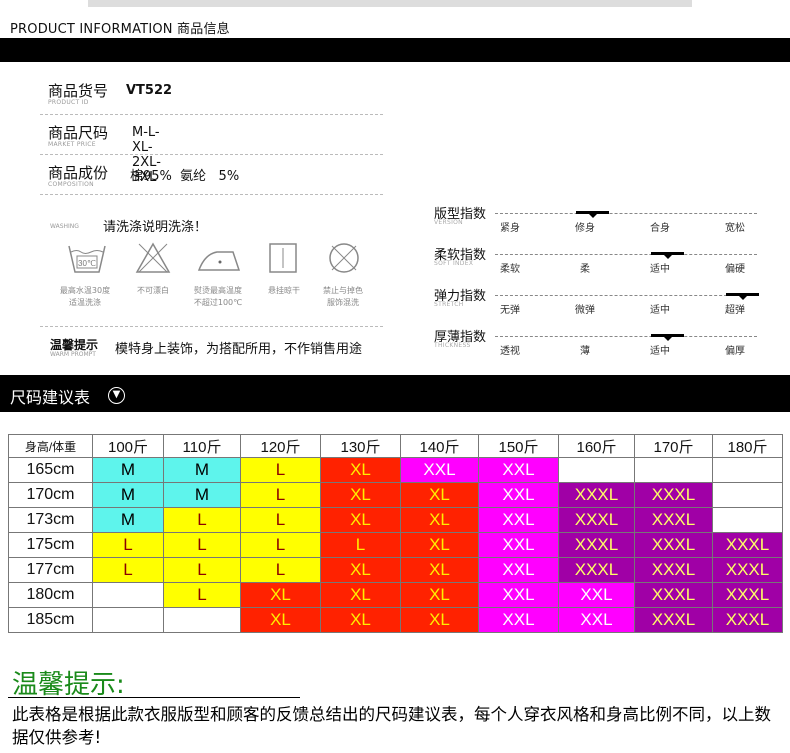 The image size is (790, 753). What do you see at coordinates (360, 446) in the screenshot?
I see `weight-header: 130斤` at bounding box center [360, 446].